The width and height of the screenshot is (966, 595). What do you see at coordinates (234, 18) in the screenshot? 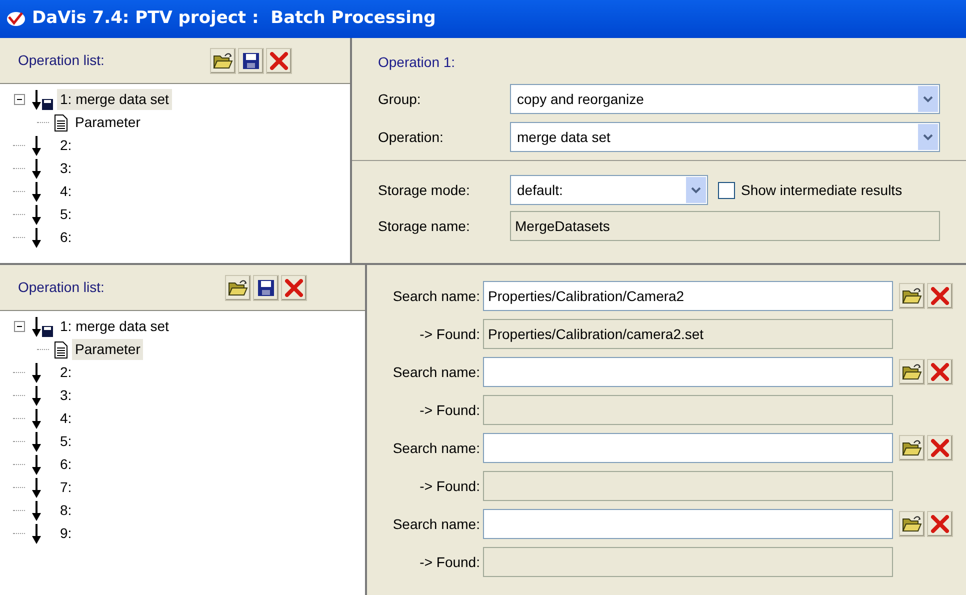
I see `window-title: DaVis 7.4: PTV project : Batch Processing` at bounding box center [234, 18].